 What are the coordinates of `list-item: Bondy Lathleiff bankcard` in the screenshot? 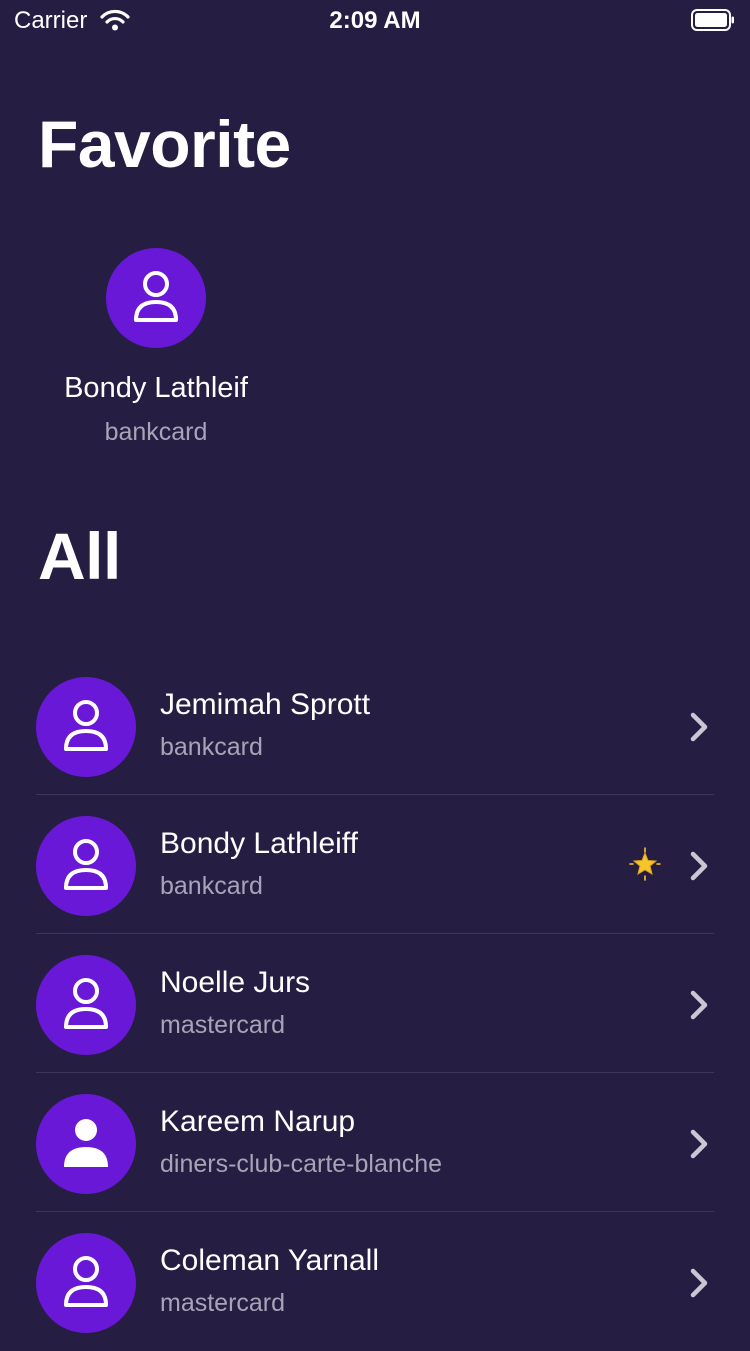 It's located at (375, 864).